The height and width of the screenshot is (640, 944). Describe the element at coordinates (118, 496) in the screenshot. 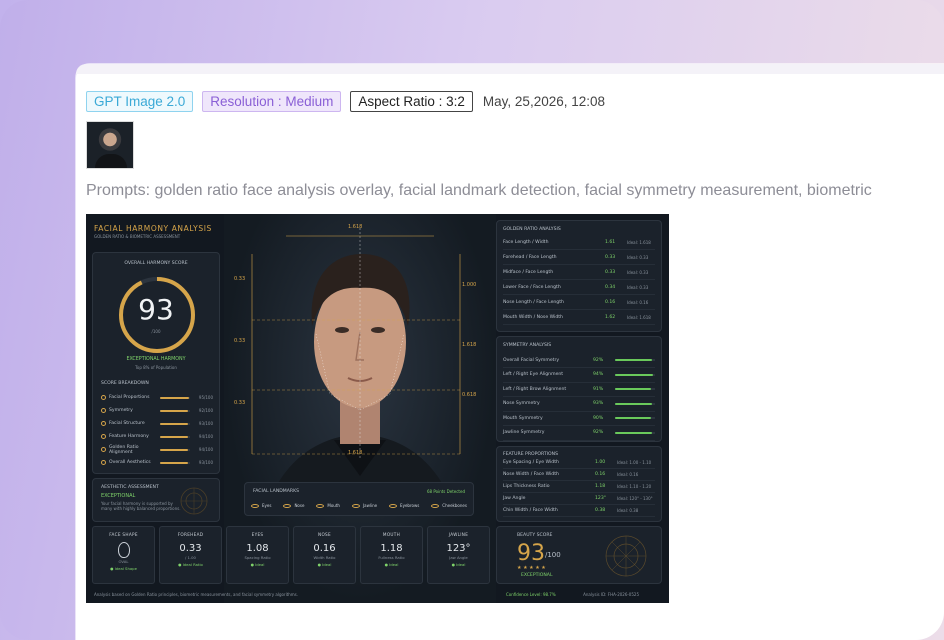

I see `aesthetic-grade: EXCEPTIONAL` at that location.